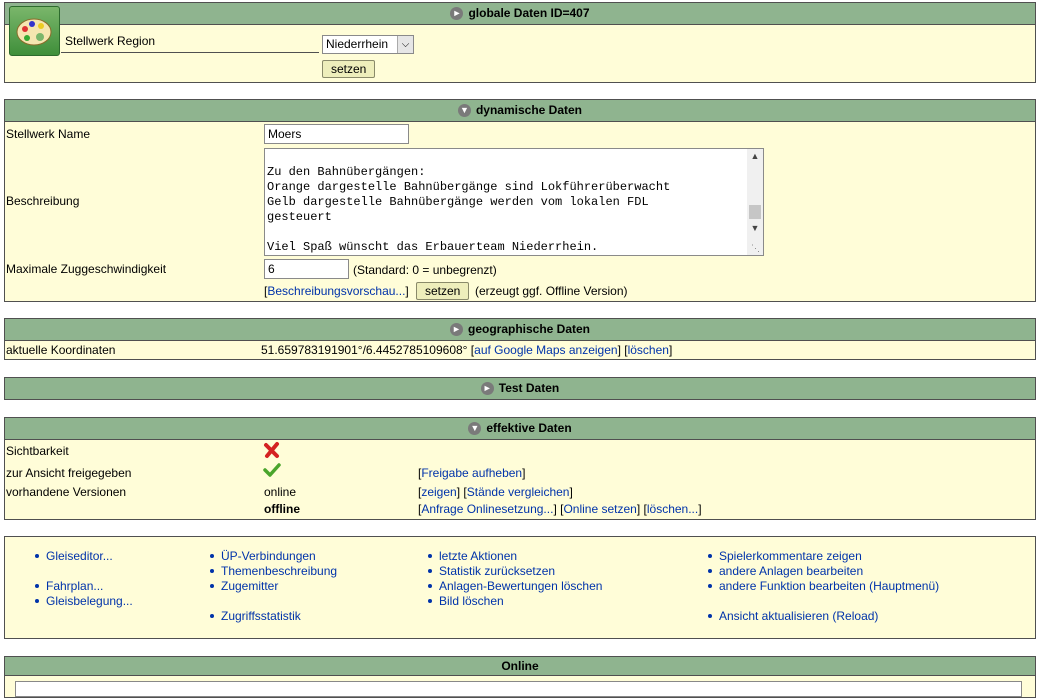  Describe the element at coordinates (755, 228) in the screenshot. I see `scroll-down-icon: ▼` at that location.